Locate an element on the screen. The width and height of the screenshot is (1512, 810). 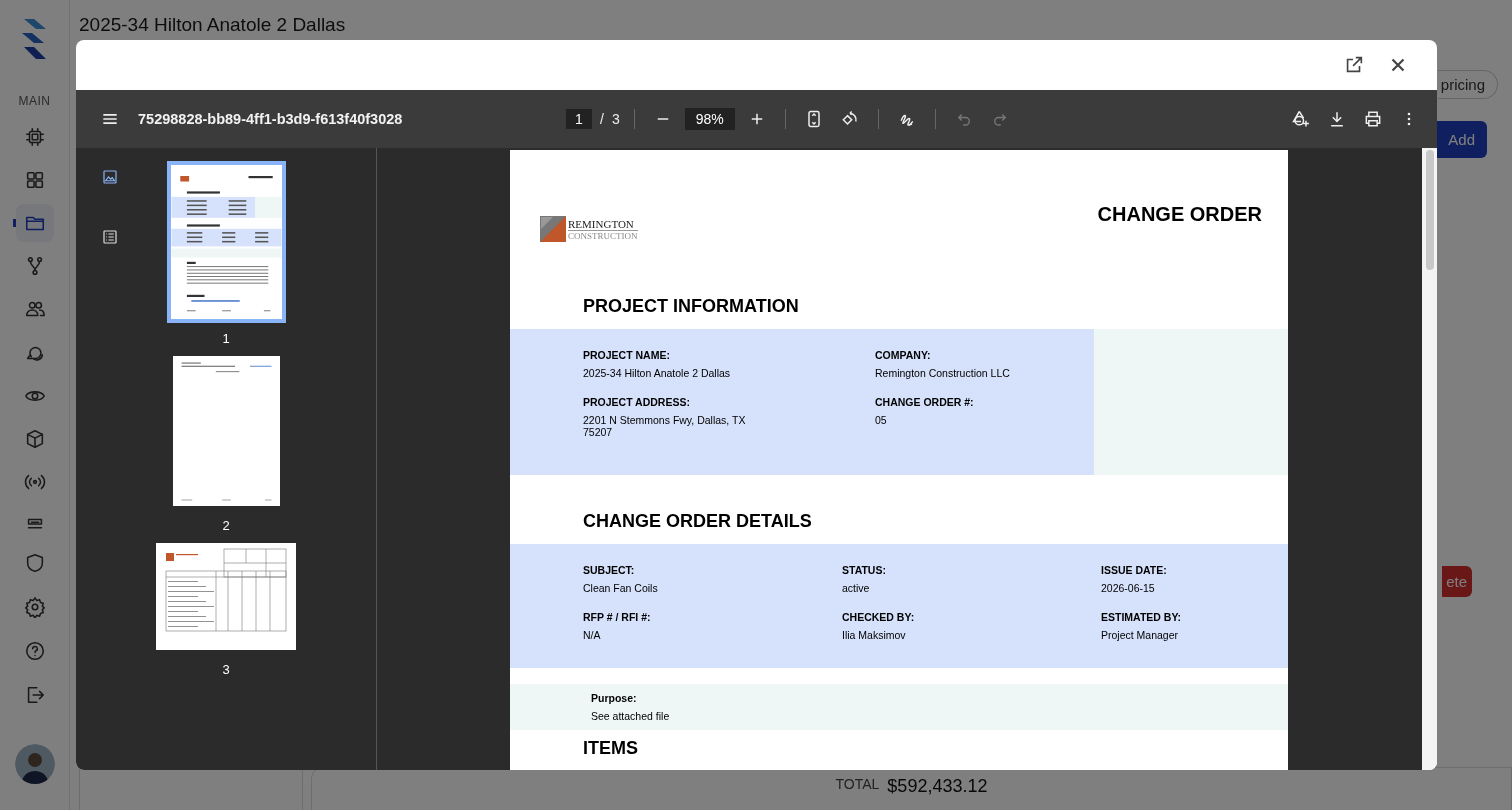
field-value: Clean Fan Coils is located at coordinates (621, 588).